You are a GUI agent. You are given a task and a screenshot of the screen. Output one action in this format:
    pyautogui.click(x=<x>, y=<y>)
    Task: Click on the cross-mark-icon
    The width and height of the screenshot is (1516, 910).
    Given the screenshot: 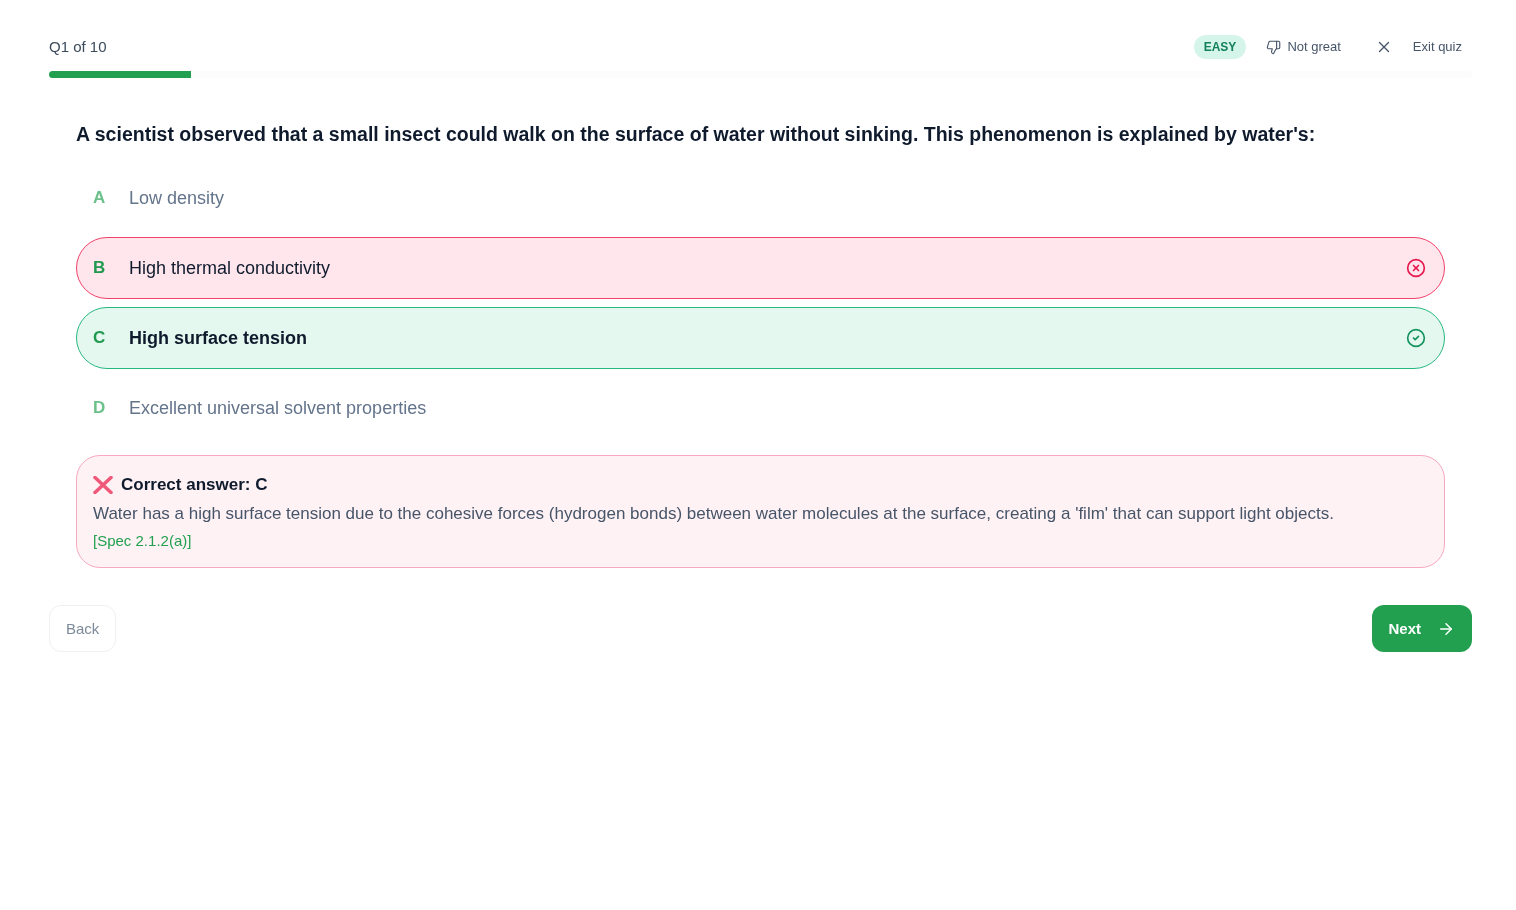 What is the action you would take?
    pyautogui.click(x=103, y=485)
    